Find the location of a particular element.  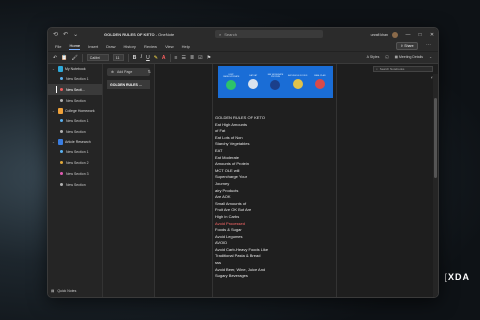

checkbox-icon: ☑ is located at coordinates (200, 58).